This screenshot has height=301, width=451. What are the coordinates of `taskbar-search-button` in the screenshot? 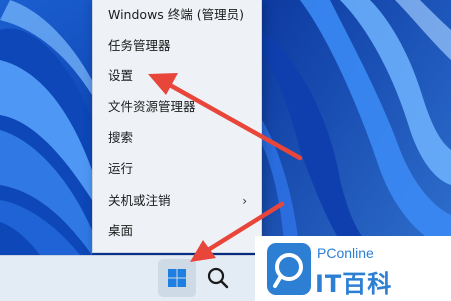 It's located at (218, 278).